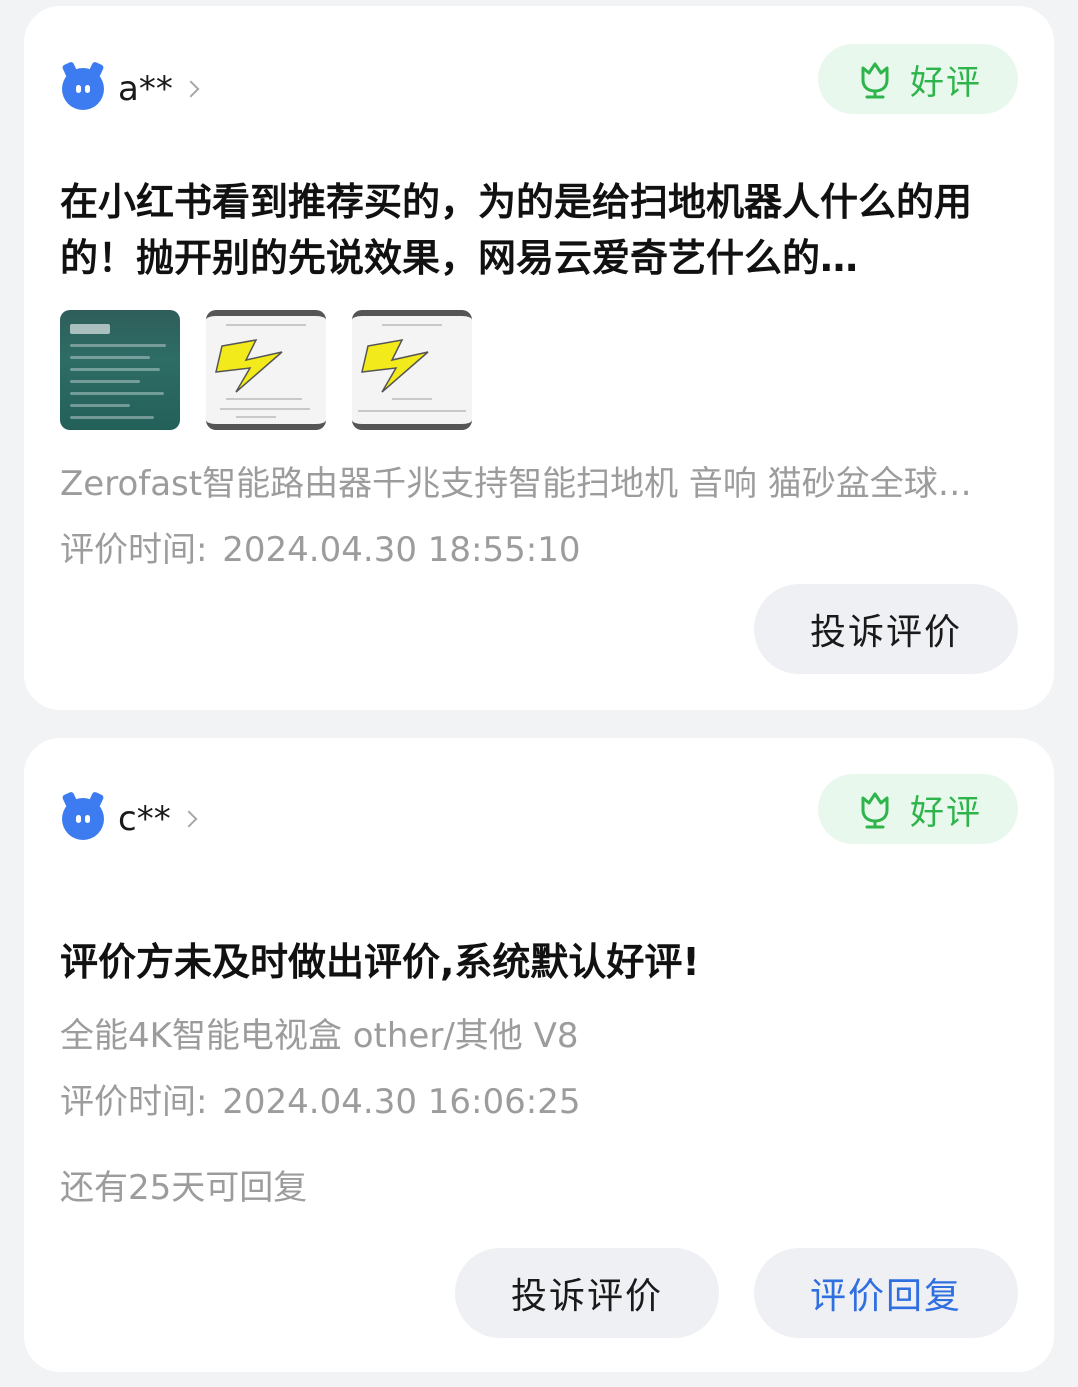  I want to click on reviewer-name: c**, so click(144, 819).